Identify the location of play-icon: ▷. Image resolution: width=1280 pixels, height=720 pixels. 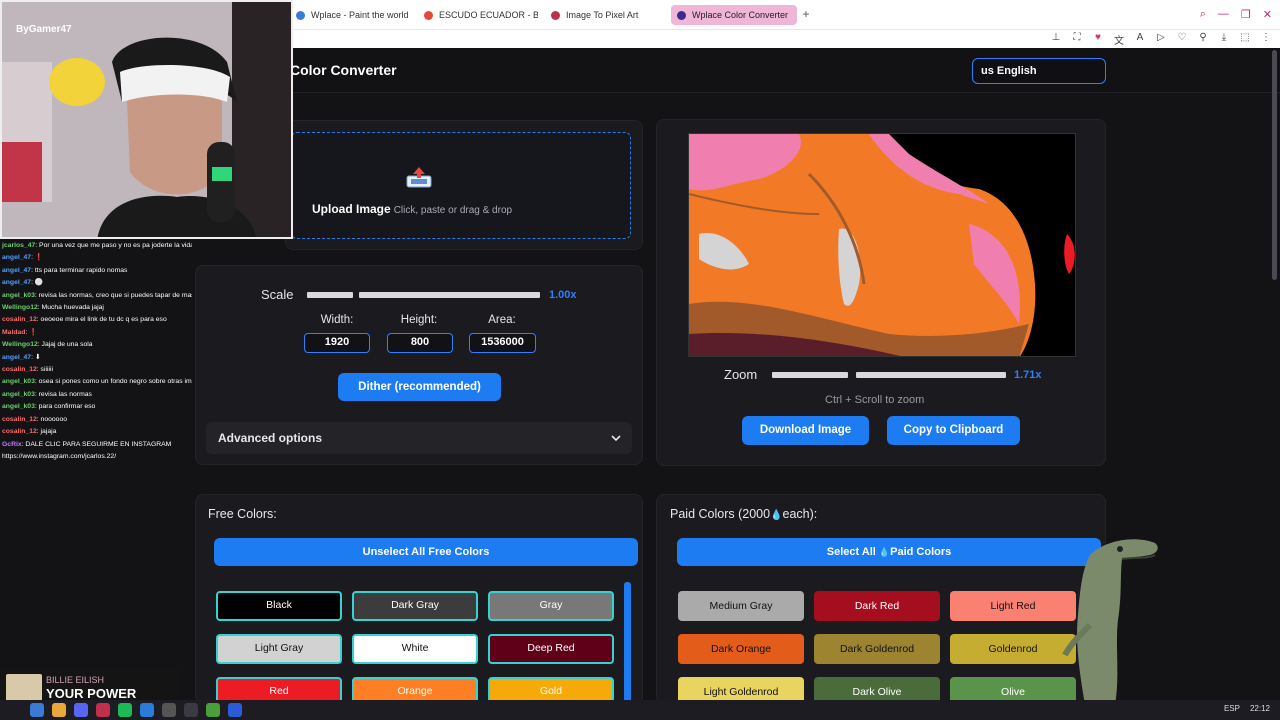
(1161, 39).